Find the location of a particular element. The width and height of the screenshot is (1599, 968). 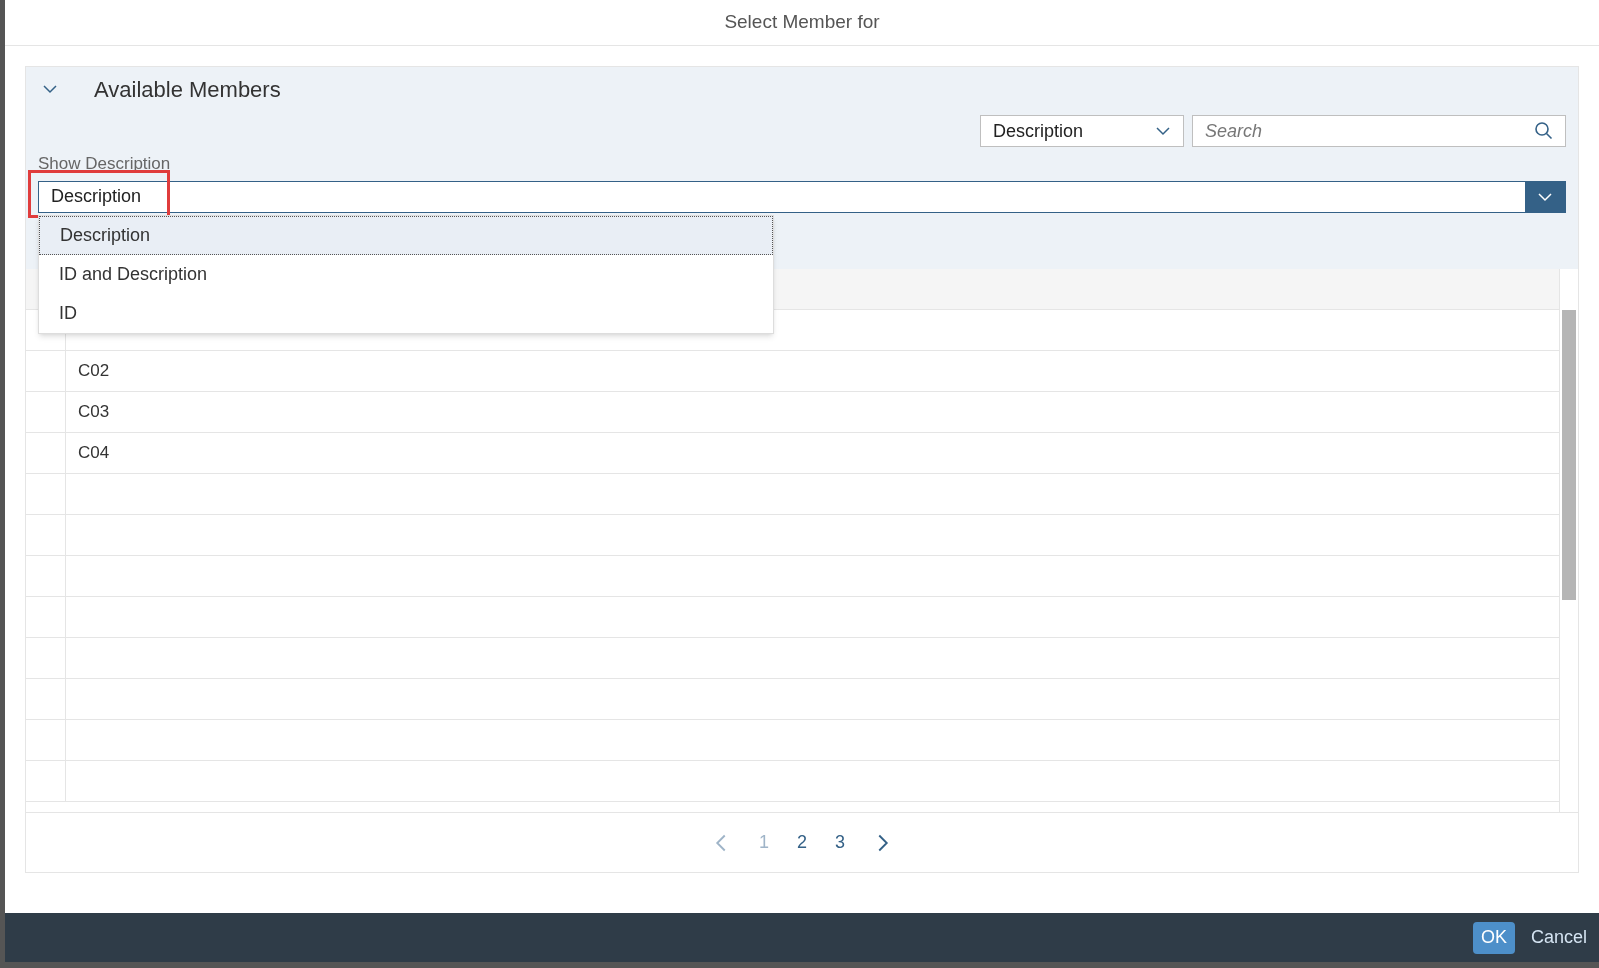

show-description-select: Description is located at coordinates (802, 196).